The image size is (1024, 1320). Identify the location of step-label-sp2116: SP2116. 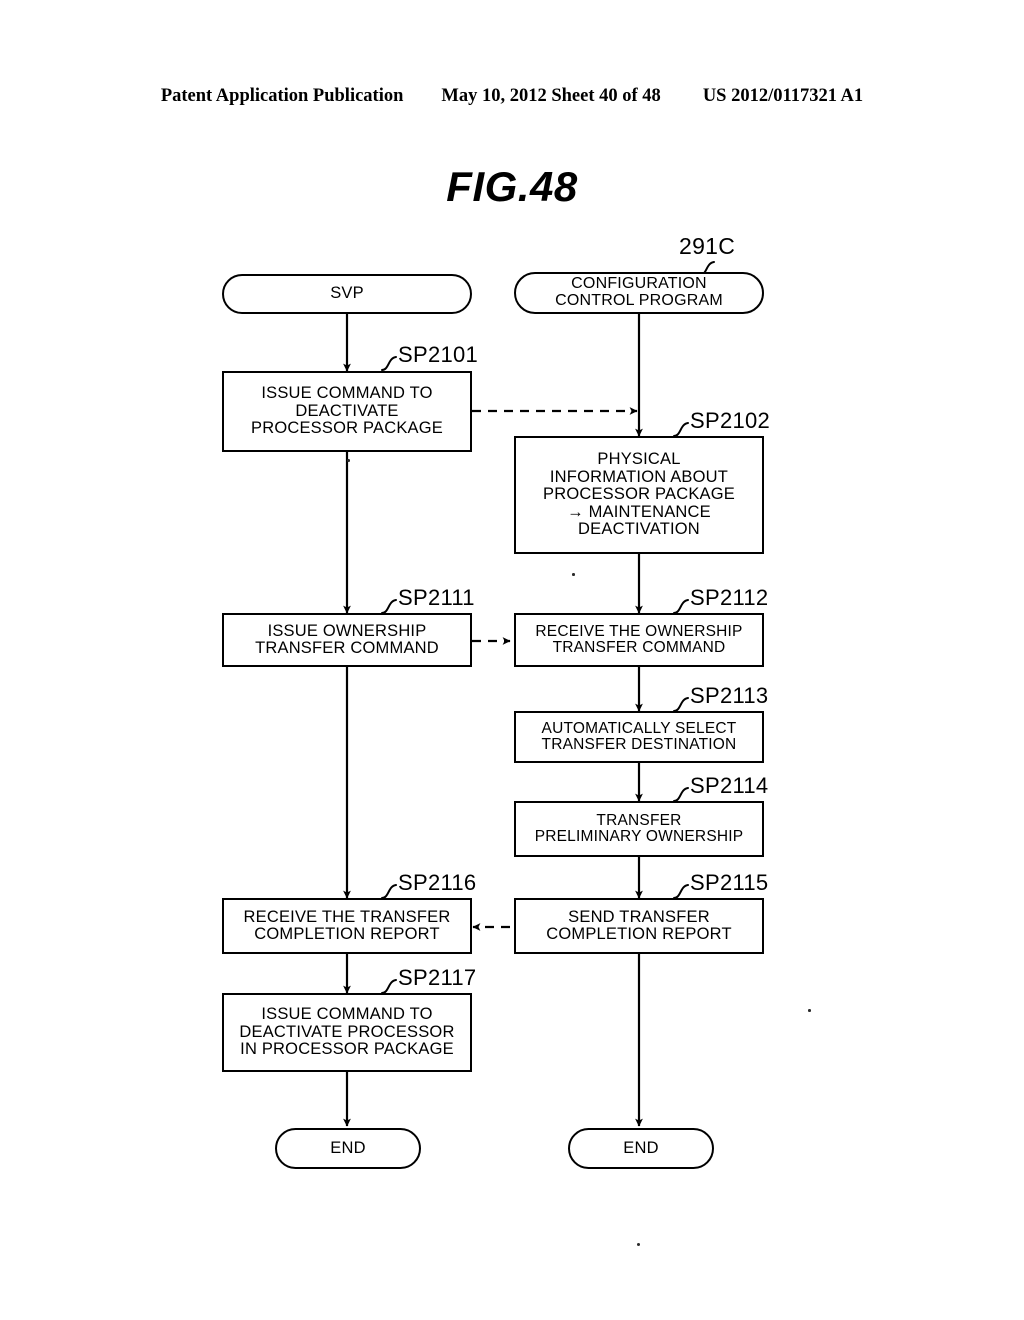
(437, 882).